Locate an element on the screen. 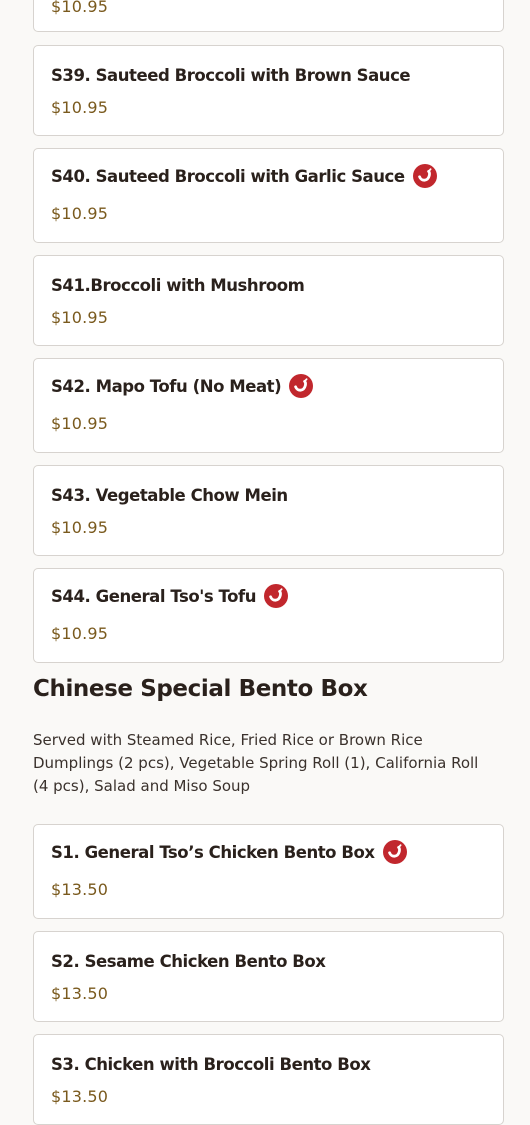 The image size is (530, 1125). menu-item-name: S41.Broccoli with Mushroom is located at coordinates (178, 285).